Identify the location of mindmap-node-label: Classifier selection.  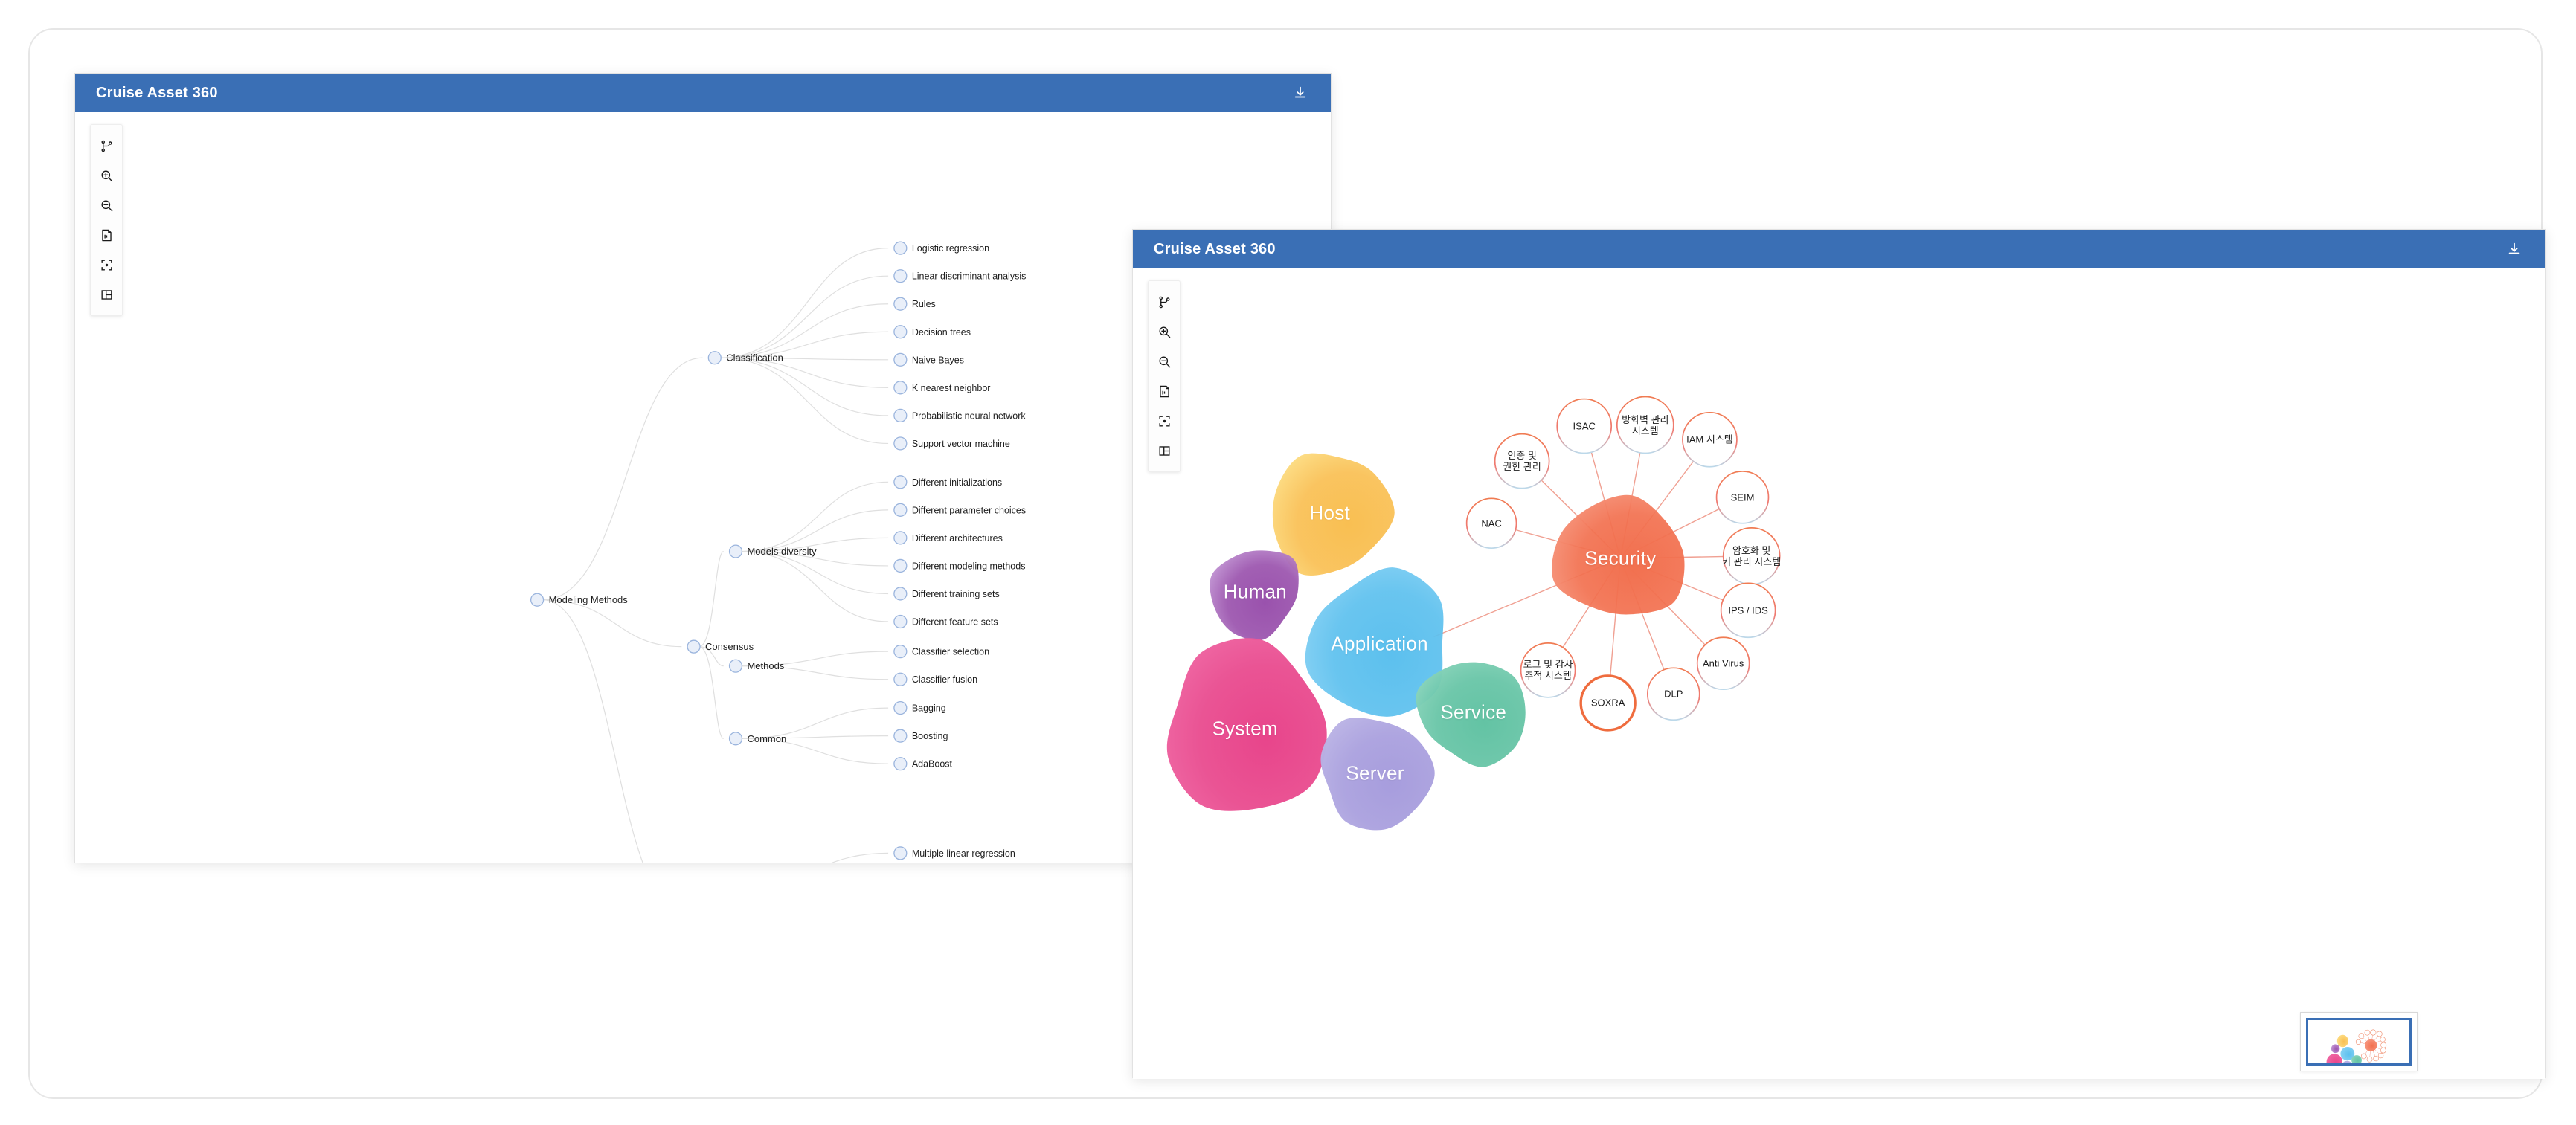
(950, 652).